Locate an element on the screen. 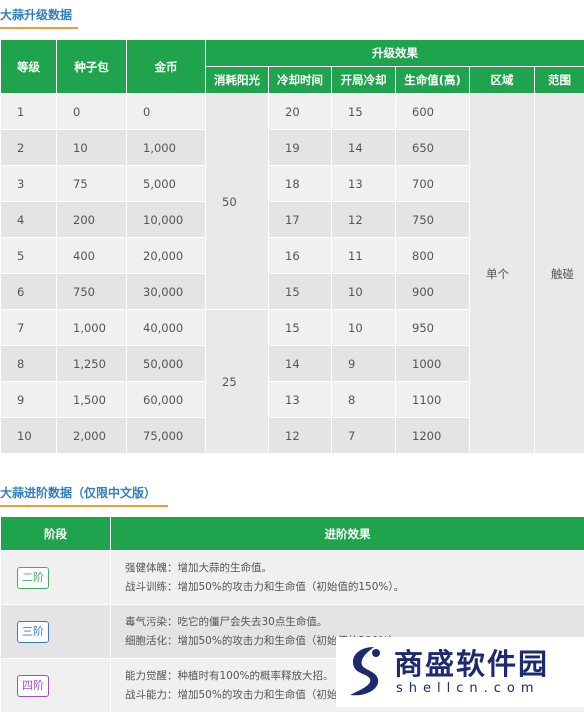  seed-cell: 2,000 is located at coordinates (92, 436).